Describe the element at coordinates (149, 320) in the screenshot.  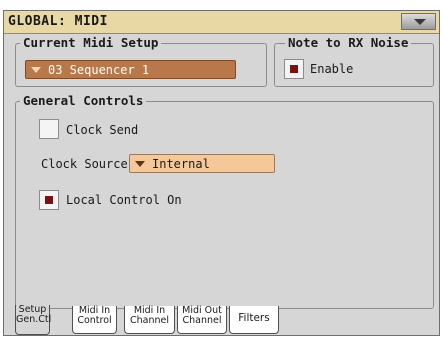
I see `tab-midi-in-channel: Midi In Channel` at that location.